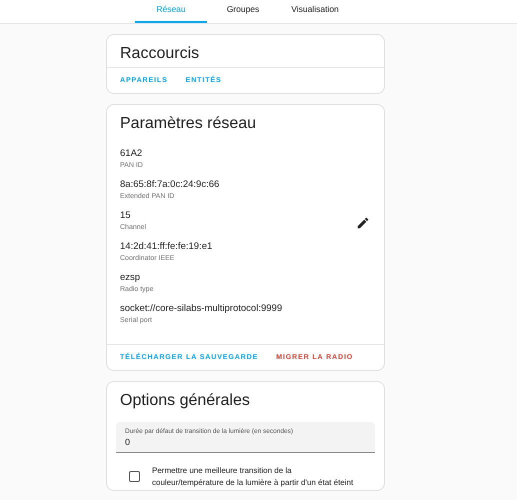  I want to click on setting-value: socket://core-silabs-multiprotocol:9999, so click(201, 308).